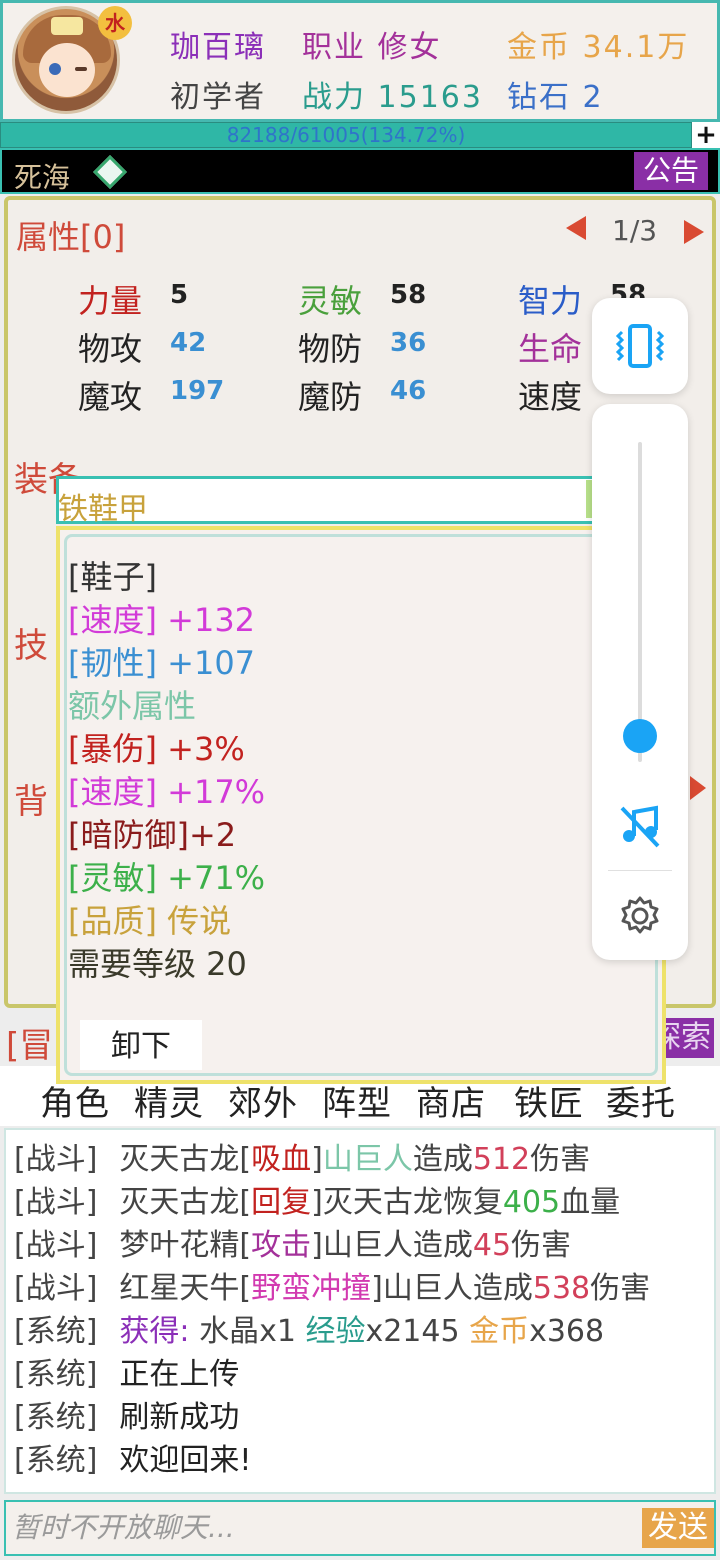 This screenshot has width=720, height=1560. Describe the element at coordinates (550, 301) in the screenshot. I see `stat-label: 智力` at that location.